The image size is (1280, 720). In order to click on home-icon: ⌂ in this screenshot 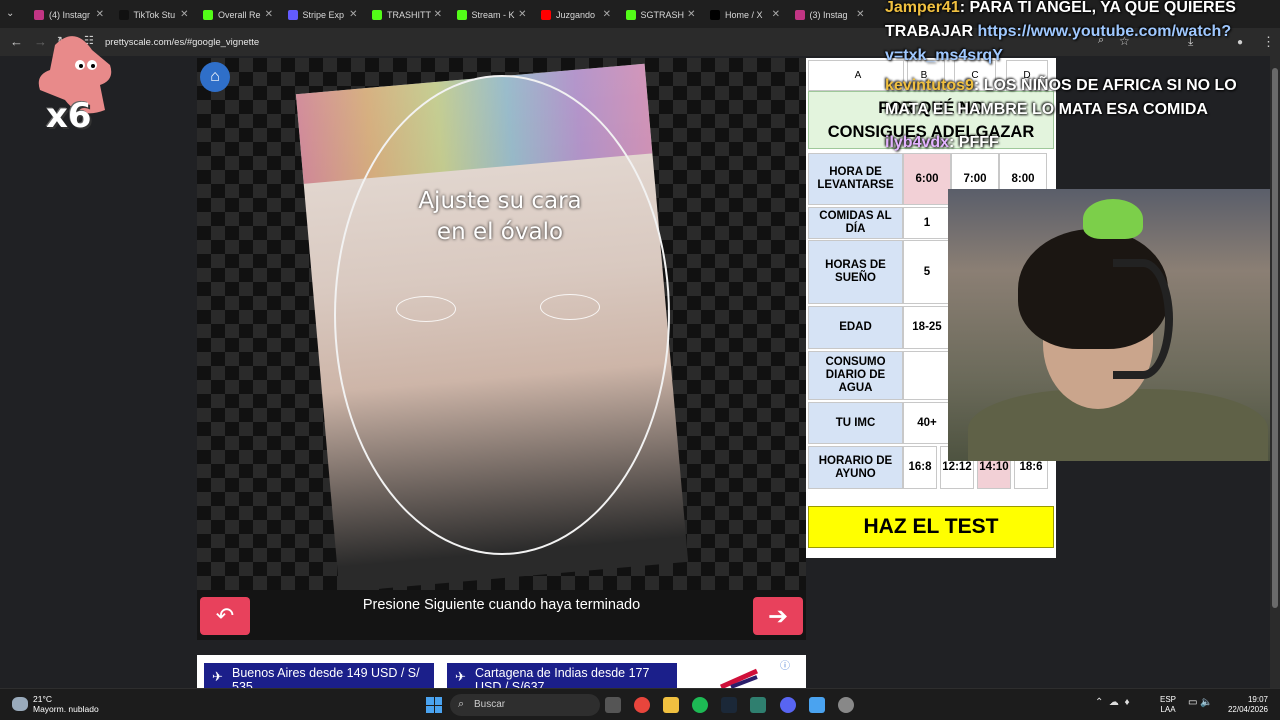, I will do `click(215, 77)`.